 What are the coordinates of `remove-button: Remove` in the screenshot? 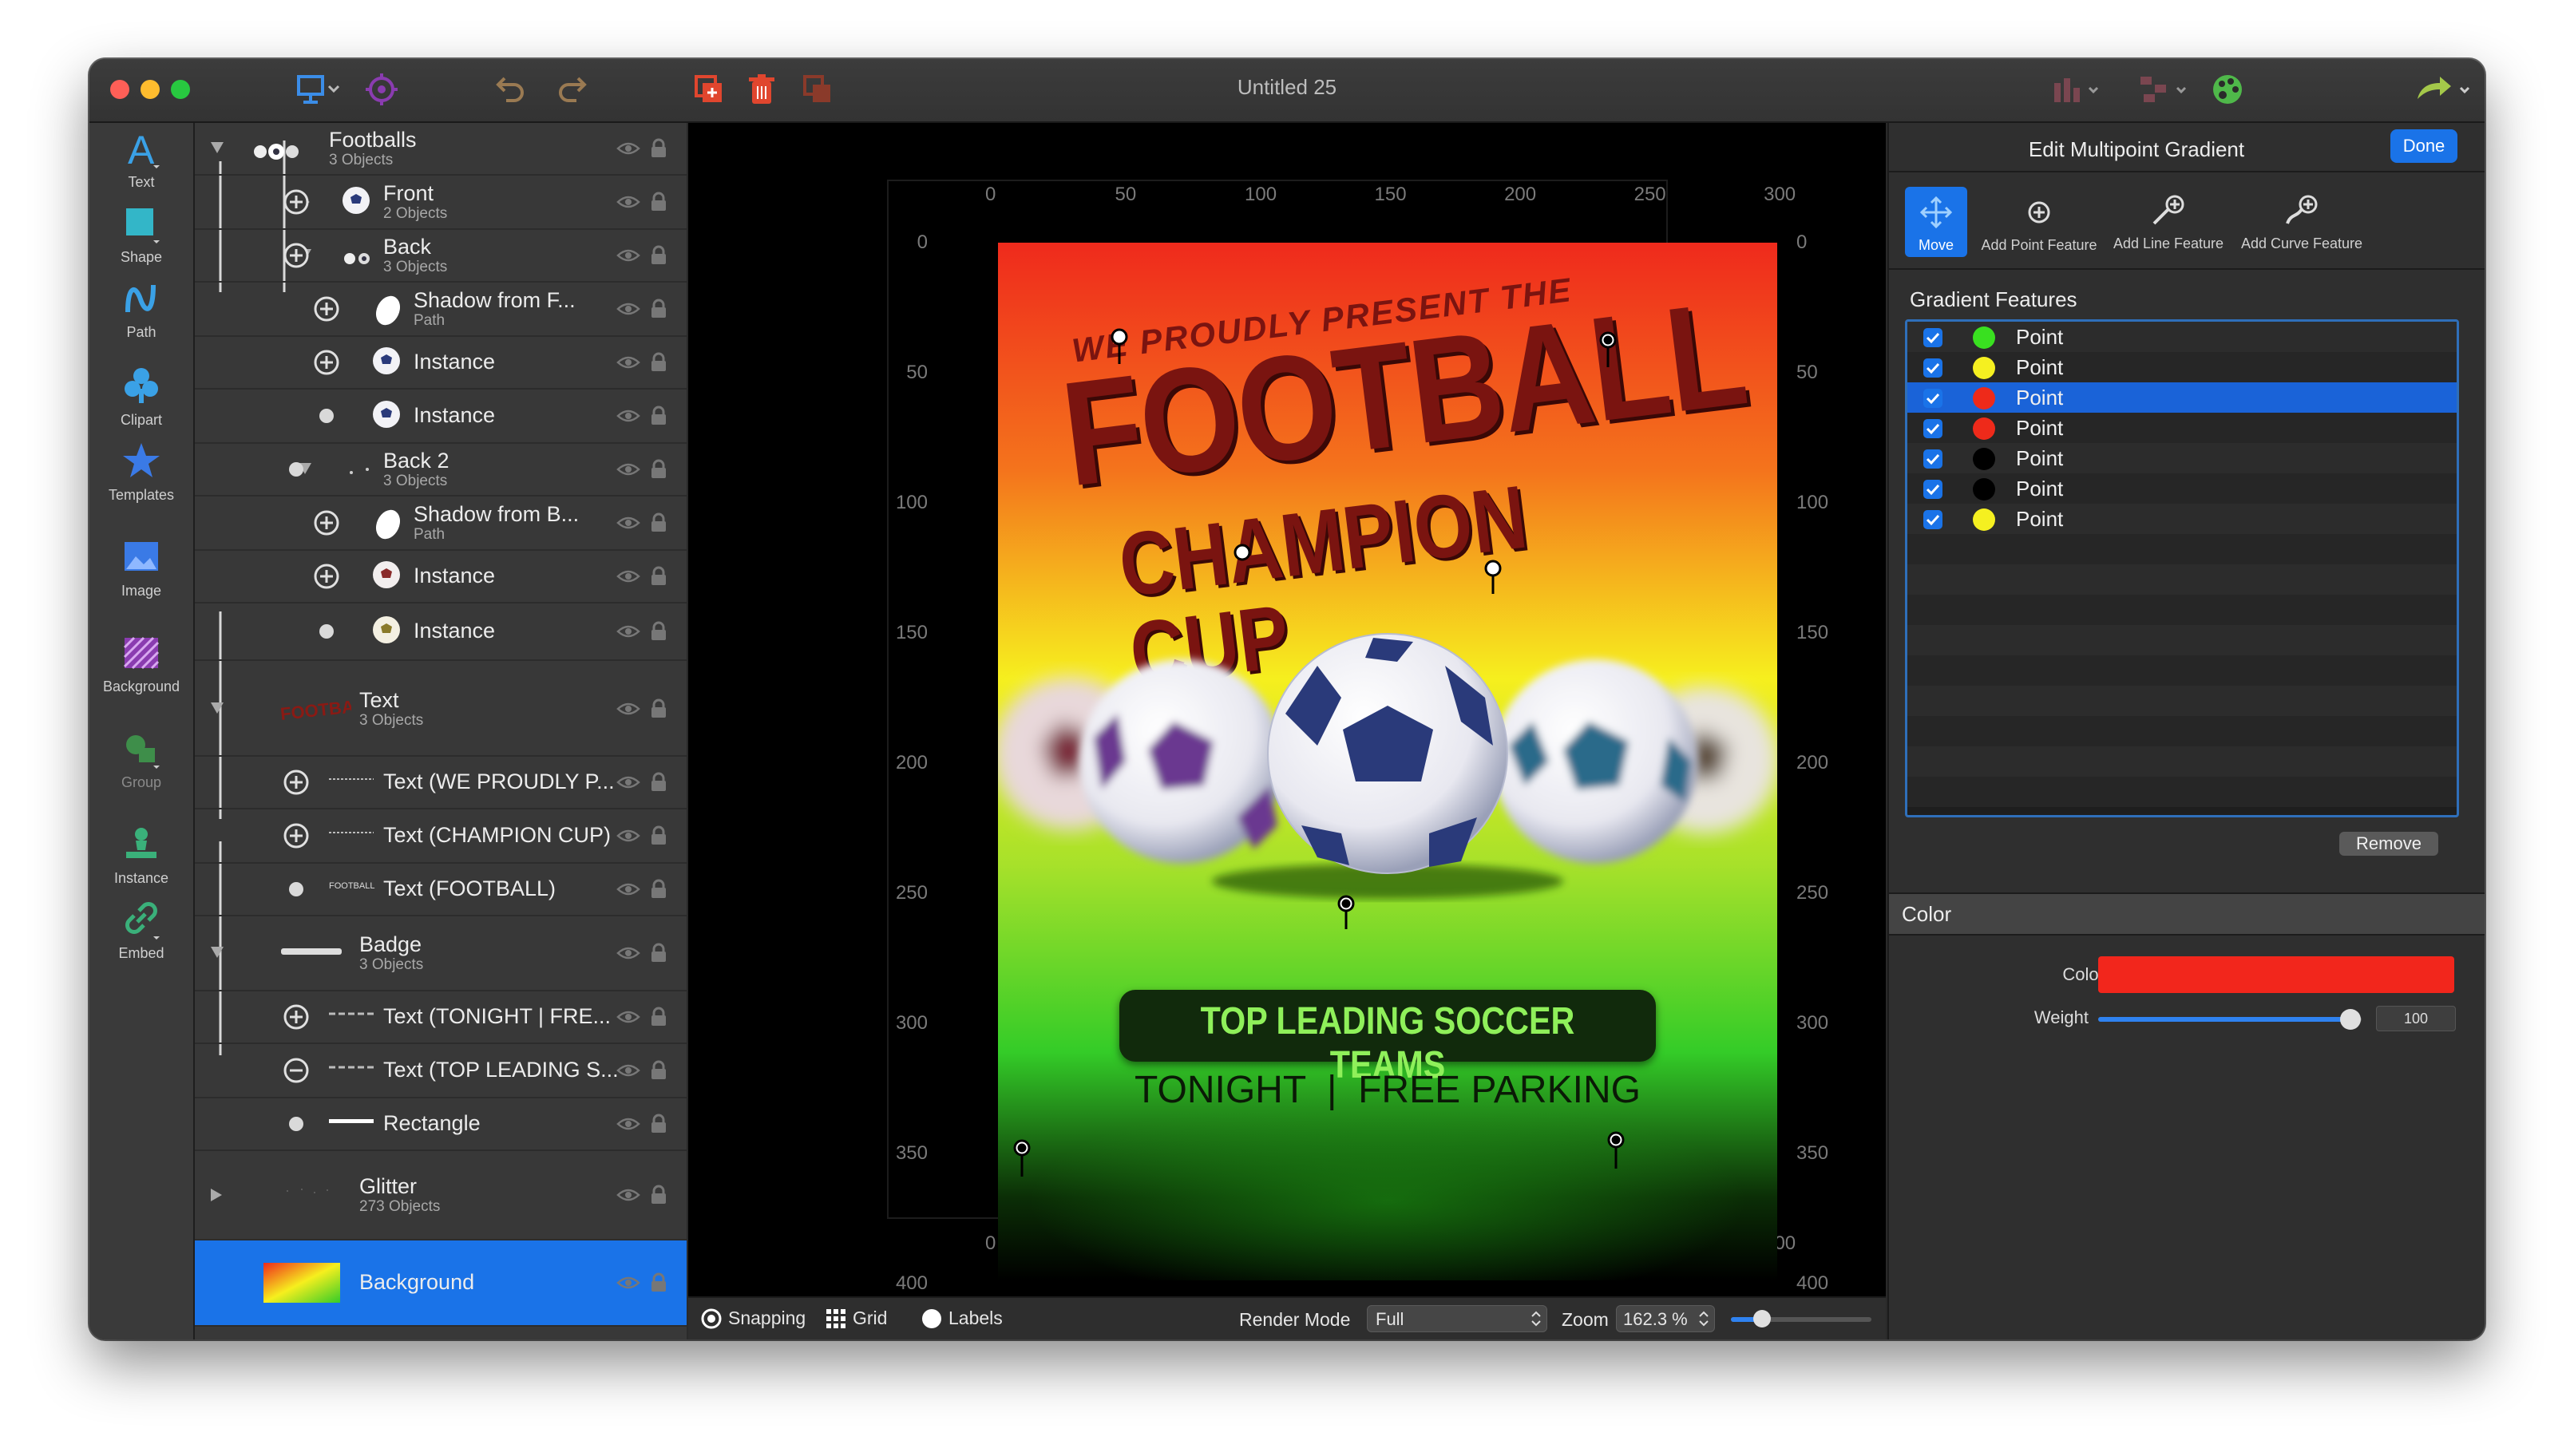 It's located at (2388, 844).